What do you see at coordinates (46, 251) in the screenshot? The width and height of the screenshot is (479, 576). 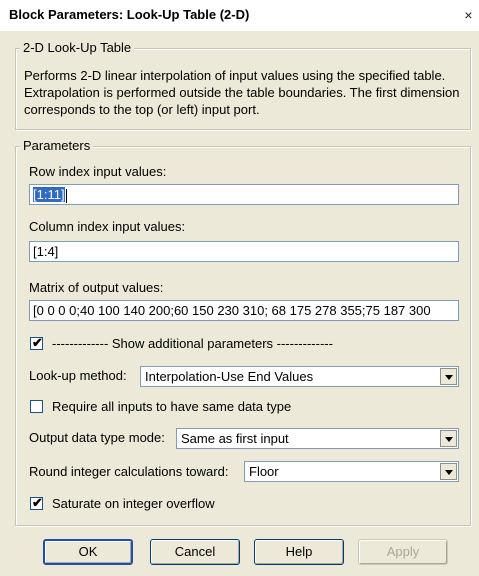 I see `col-index-value: [1:4]` at bounding box center [46, 251].